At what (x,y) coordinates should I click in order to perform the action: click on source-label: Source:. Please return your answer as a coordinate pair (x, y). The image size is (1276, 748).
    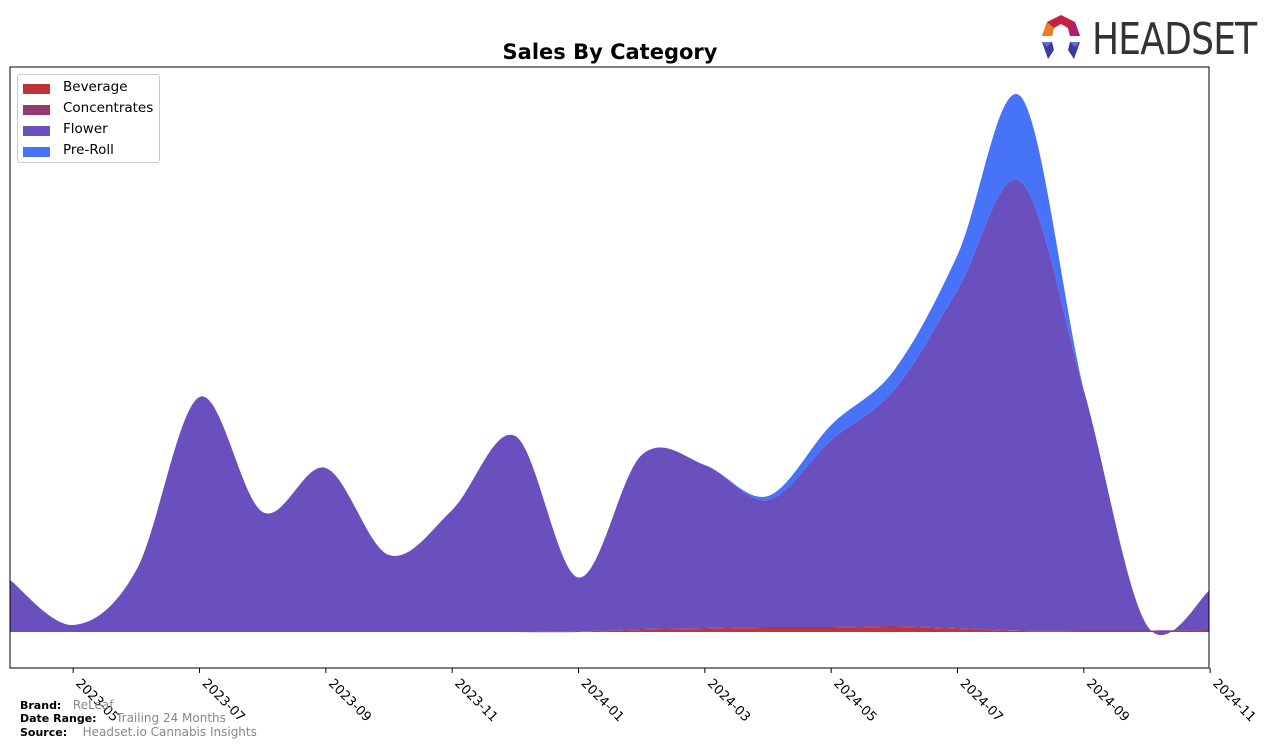
    Looking at the image, I should click on (44, 732).